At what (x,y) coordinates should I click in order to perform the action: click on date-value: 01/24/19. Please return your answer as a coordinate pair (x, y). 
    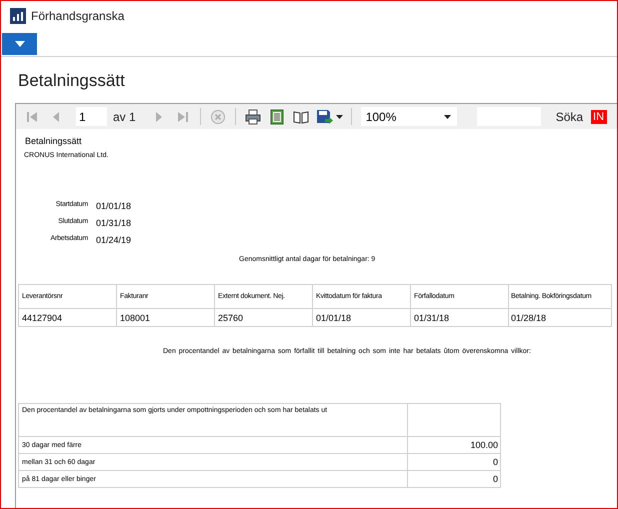
    Looking at the image, I should click on (114, 240).